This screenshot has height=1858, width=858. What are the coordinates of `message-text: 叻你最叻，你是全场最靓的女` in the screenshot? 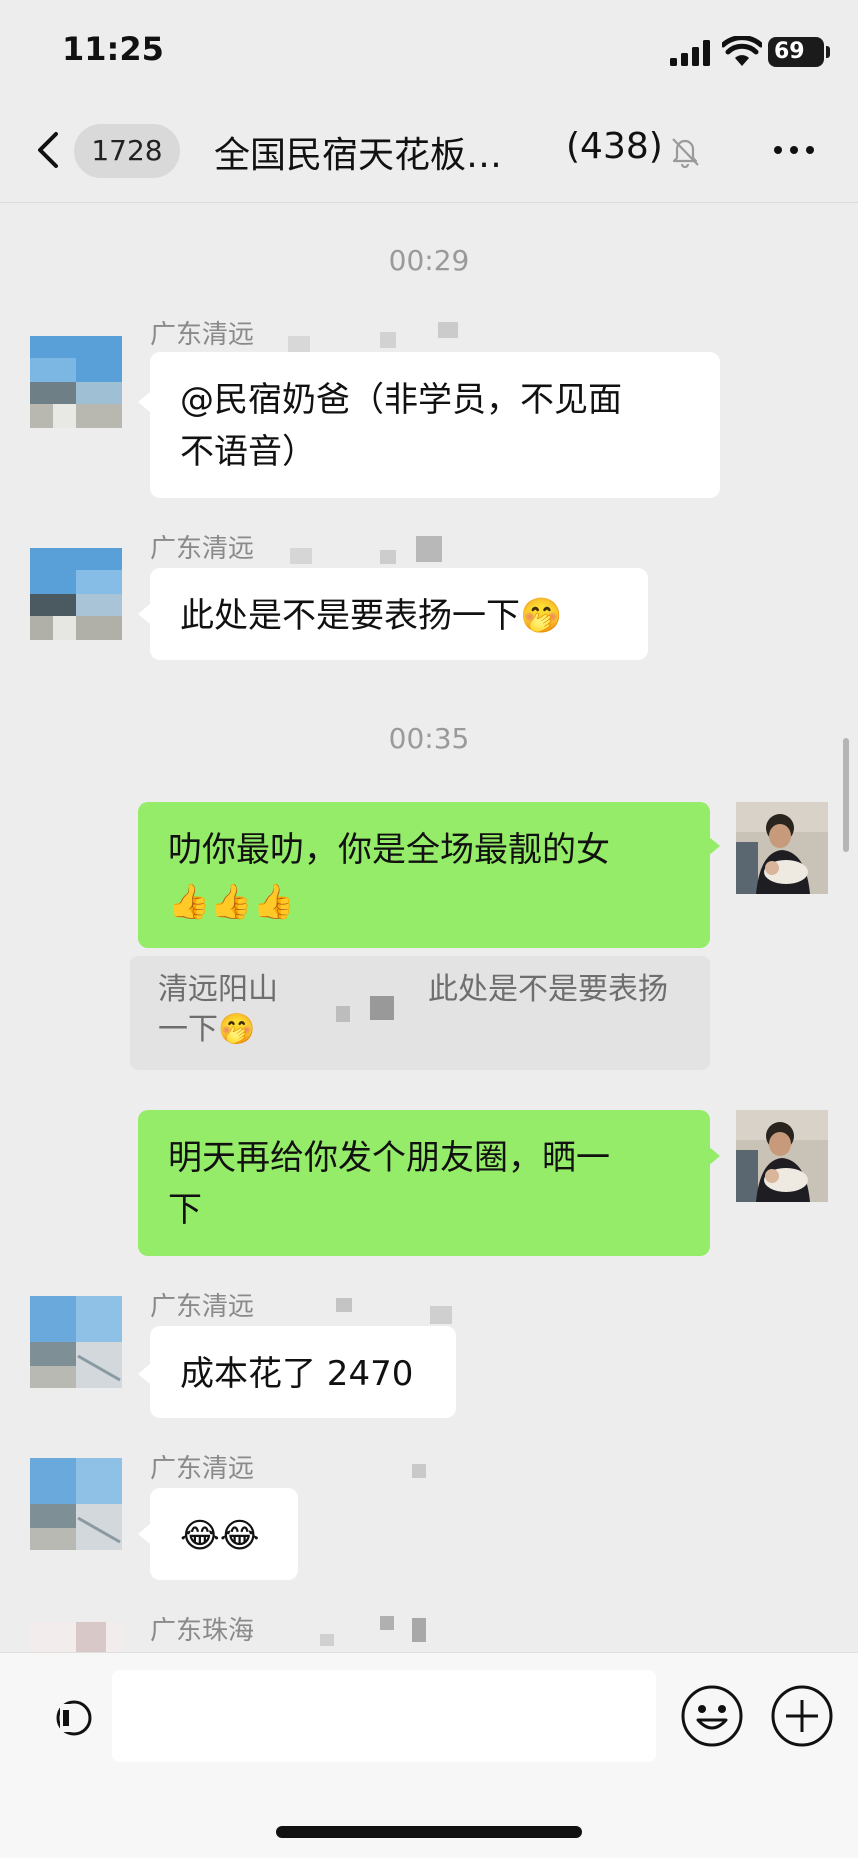 It's located at (389, 850).